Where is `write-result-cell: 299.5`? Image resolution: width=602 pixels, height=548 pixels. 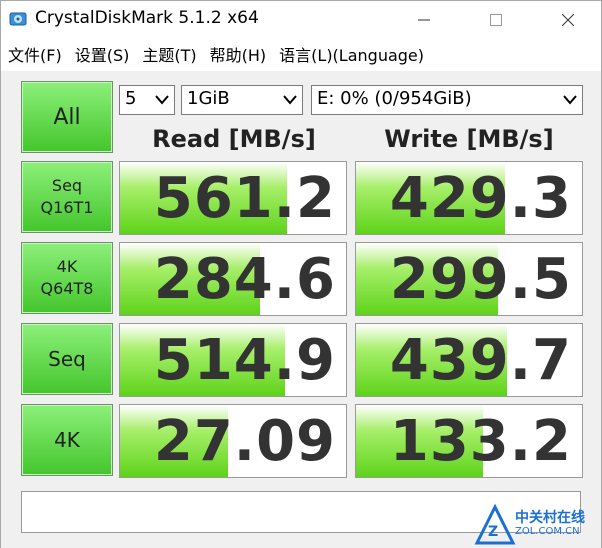 write-result-cell: 299.5 is located at coordinates (469, 279).